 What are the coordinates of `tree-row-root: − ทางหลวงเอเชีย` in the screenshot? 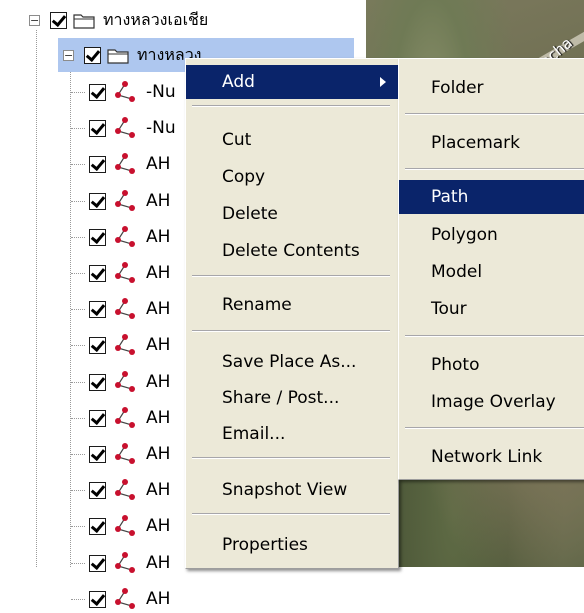 It's located at (118, 20).